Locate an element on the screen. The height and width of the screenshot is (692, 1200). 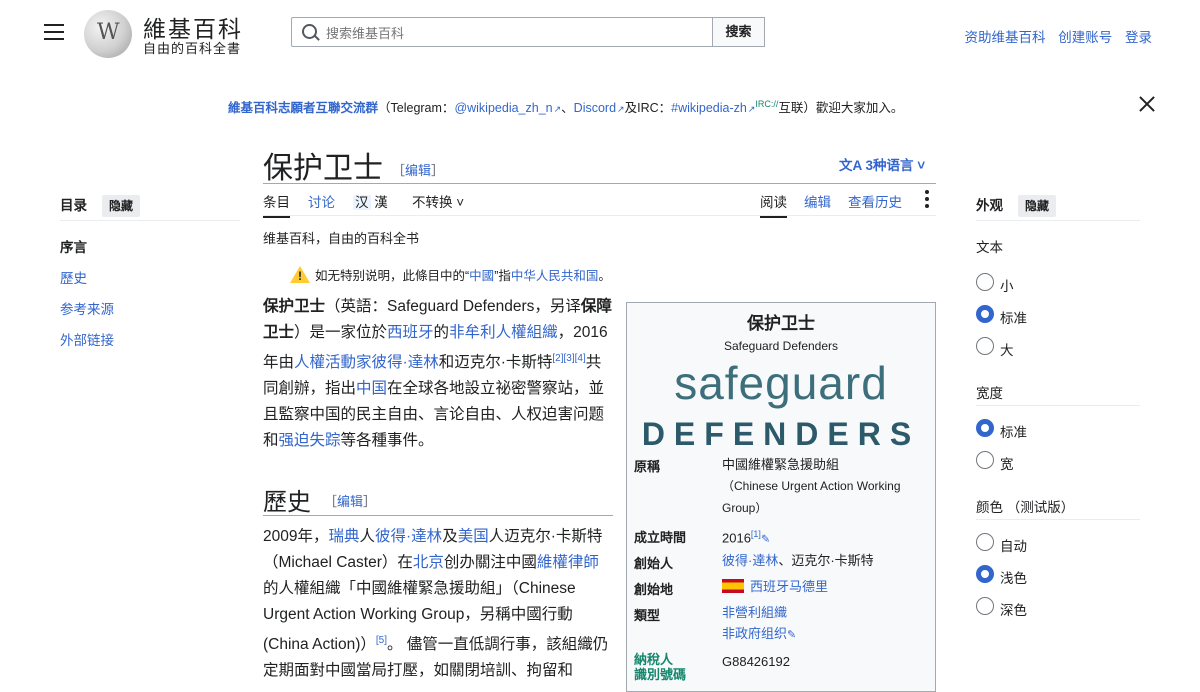
toc-item-history: 歷史 is located at coordinates (73, 277).